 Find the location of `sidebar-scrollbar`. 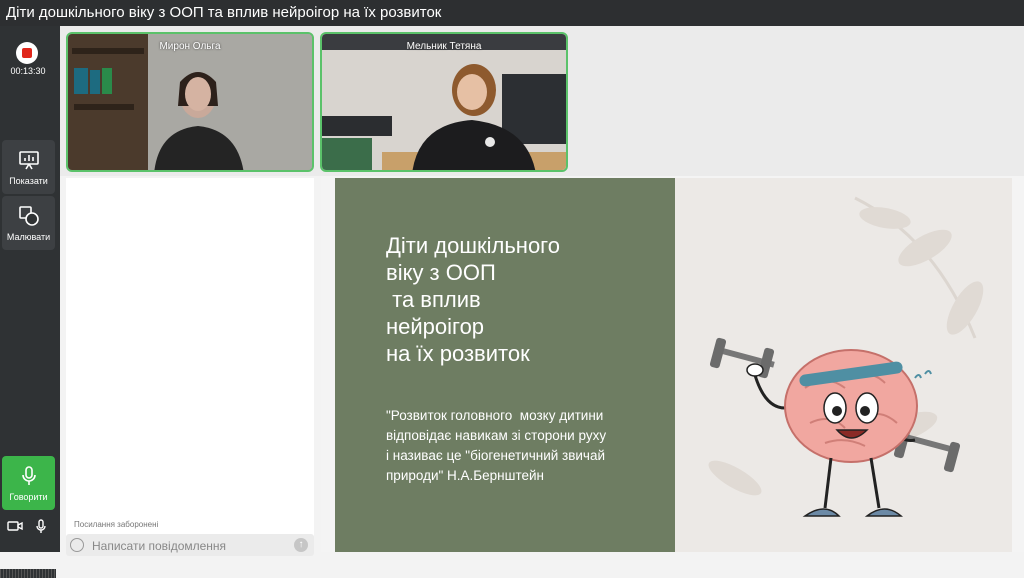

sidebar-scrollbar is located at coordinates (28, 573).